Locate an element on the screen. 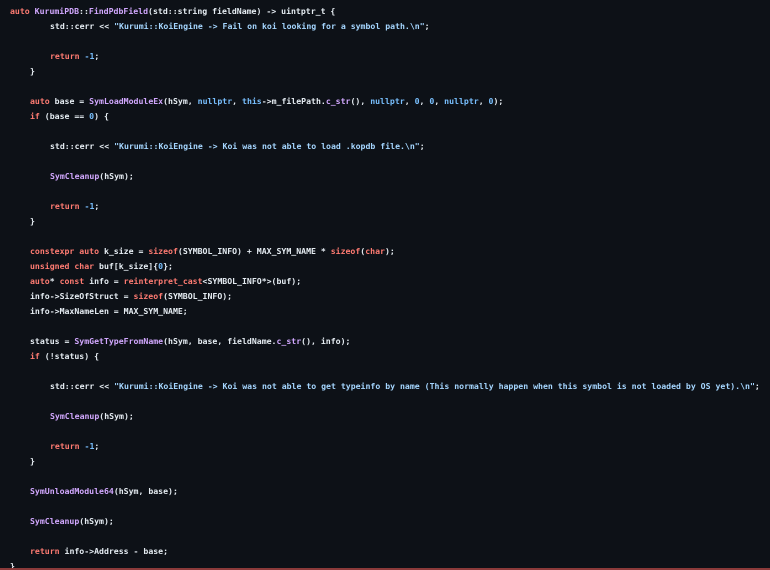  code-token: SymGetTypeFromName is located at coordinates (119, 341).